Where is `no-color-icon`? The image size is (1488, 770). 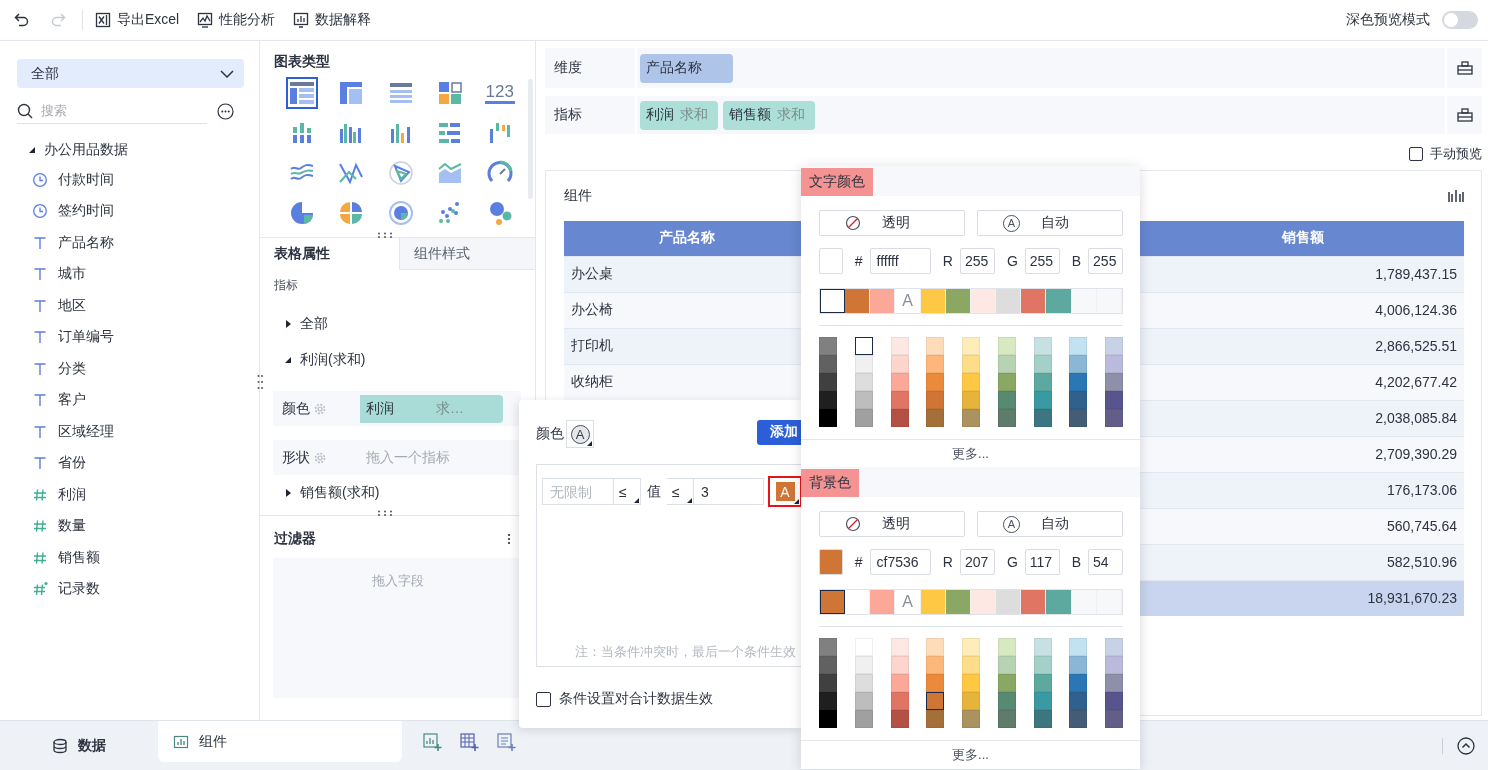 no-color-icon is located at coordinates (853, 223).